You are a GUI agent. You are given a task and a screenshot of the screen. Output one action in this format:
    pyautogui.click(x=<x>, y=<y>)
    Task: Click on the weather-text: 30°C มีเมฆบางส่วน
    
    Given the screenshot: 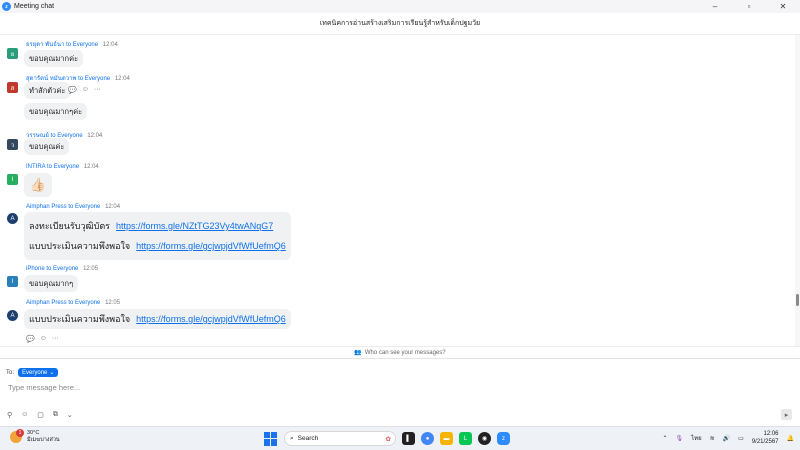 What is the action you would take?
    pyautogui.click(x=43, y=437)
    